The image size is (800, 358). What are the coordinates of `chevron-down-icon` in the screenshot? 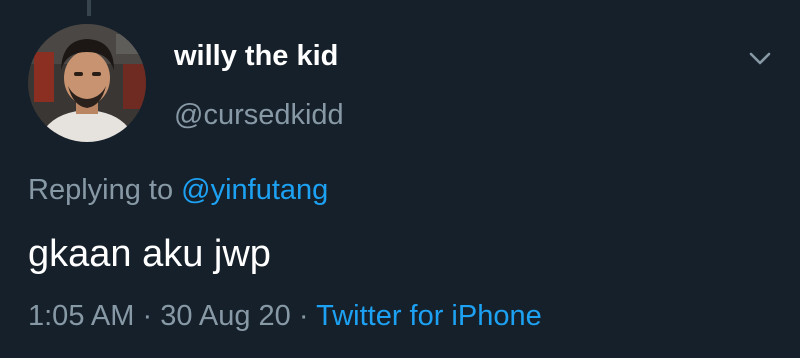 It's located at (760, 58).